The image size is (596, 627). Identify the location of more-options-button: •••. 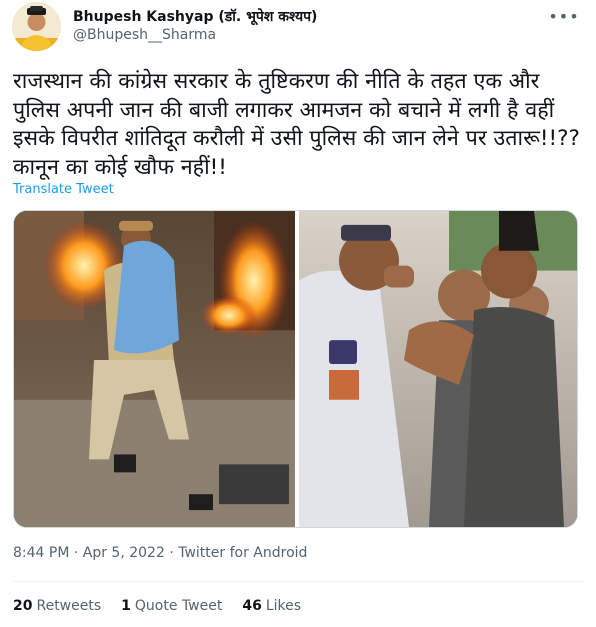
(563, 16).